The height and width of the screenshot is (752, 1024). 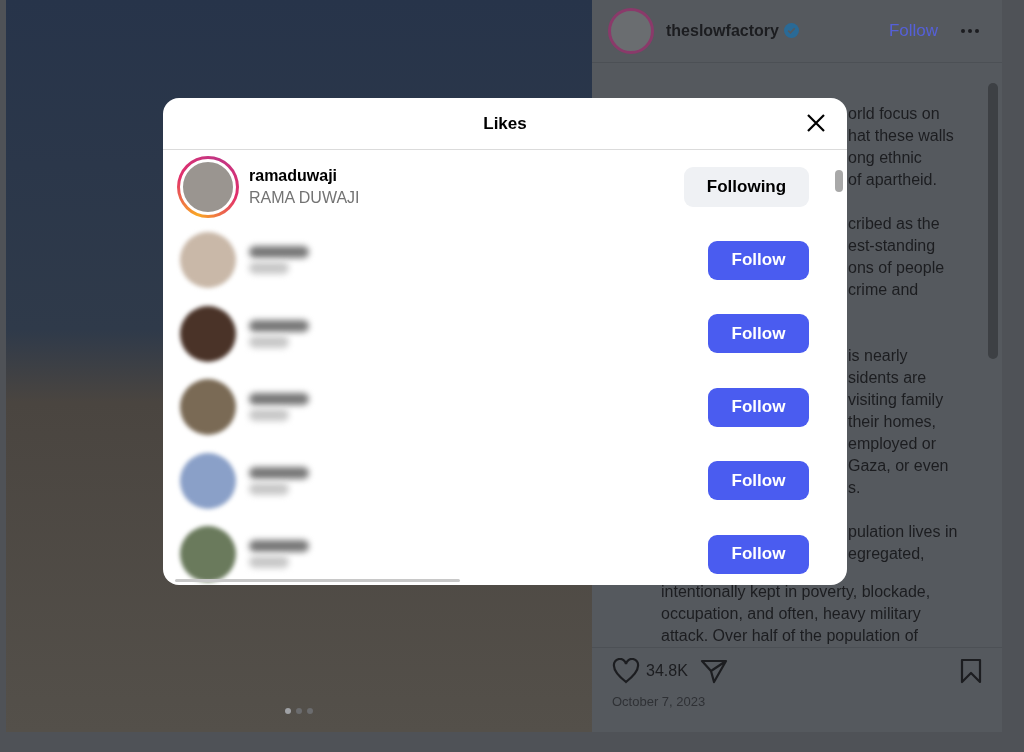 I want to click on caption-text: sidents are, so click(x=888, y=377).